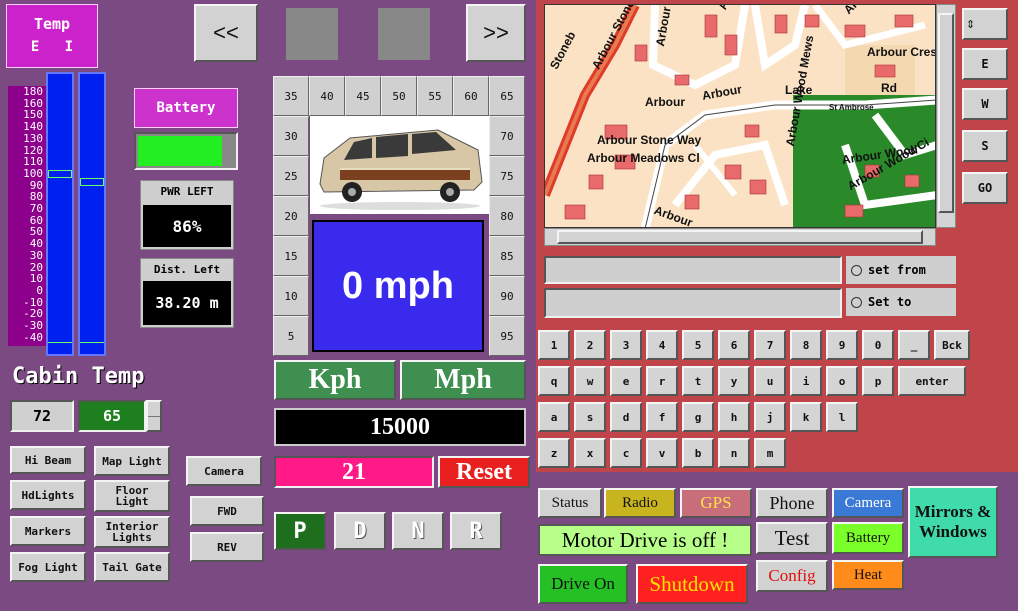 This screenshot has height=611, width=1018. Describe the element at coordinates (932, 381) in the screenshot. I see `key-enter: enter` at that location.